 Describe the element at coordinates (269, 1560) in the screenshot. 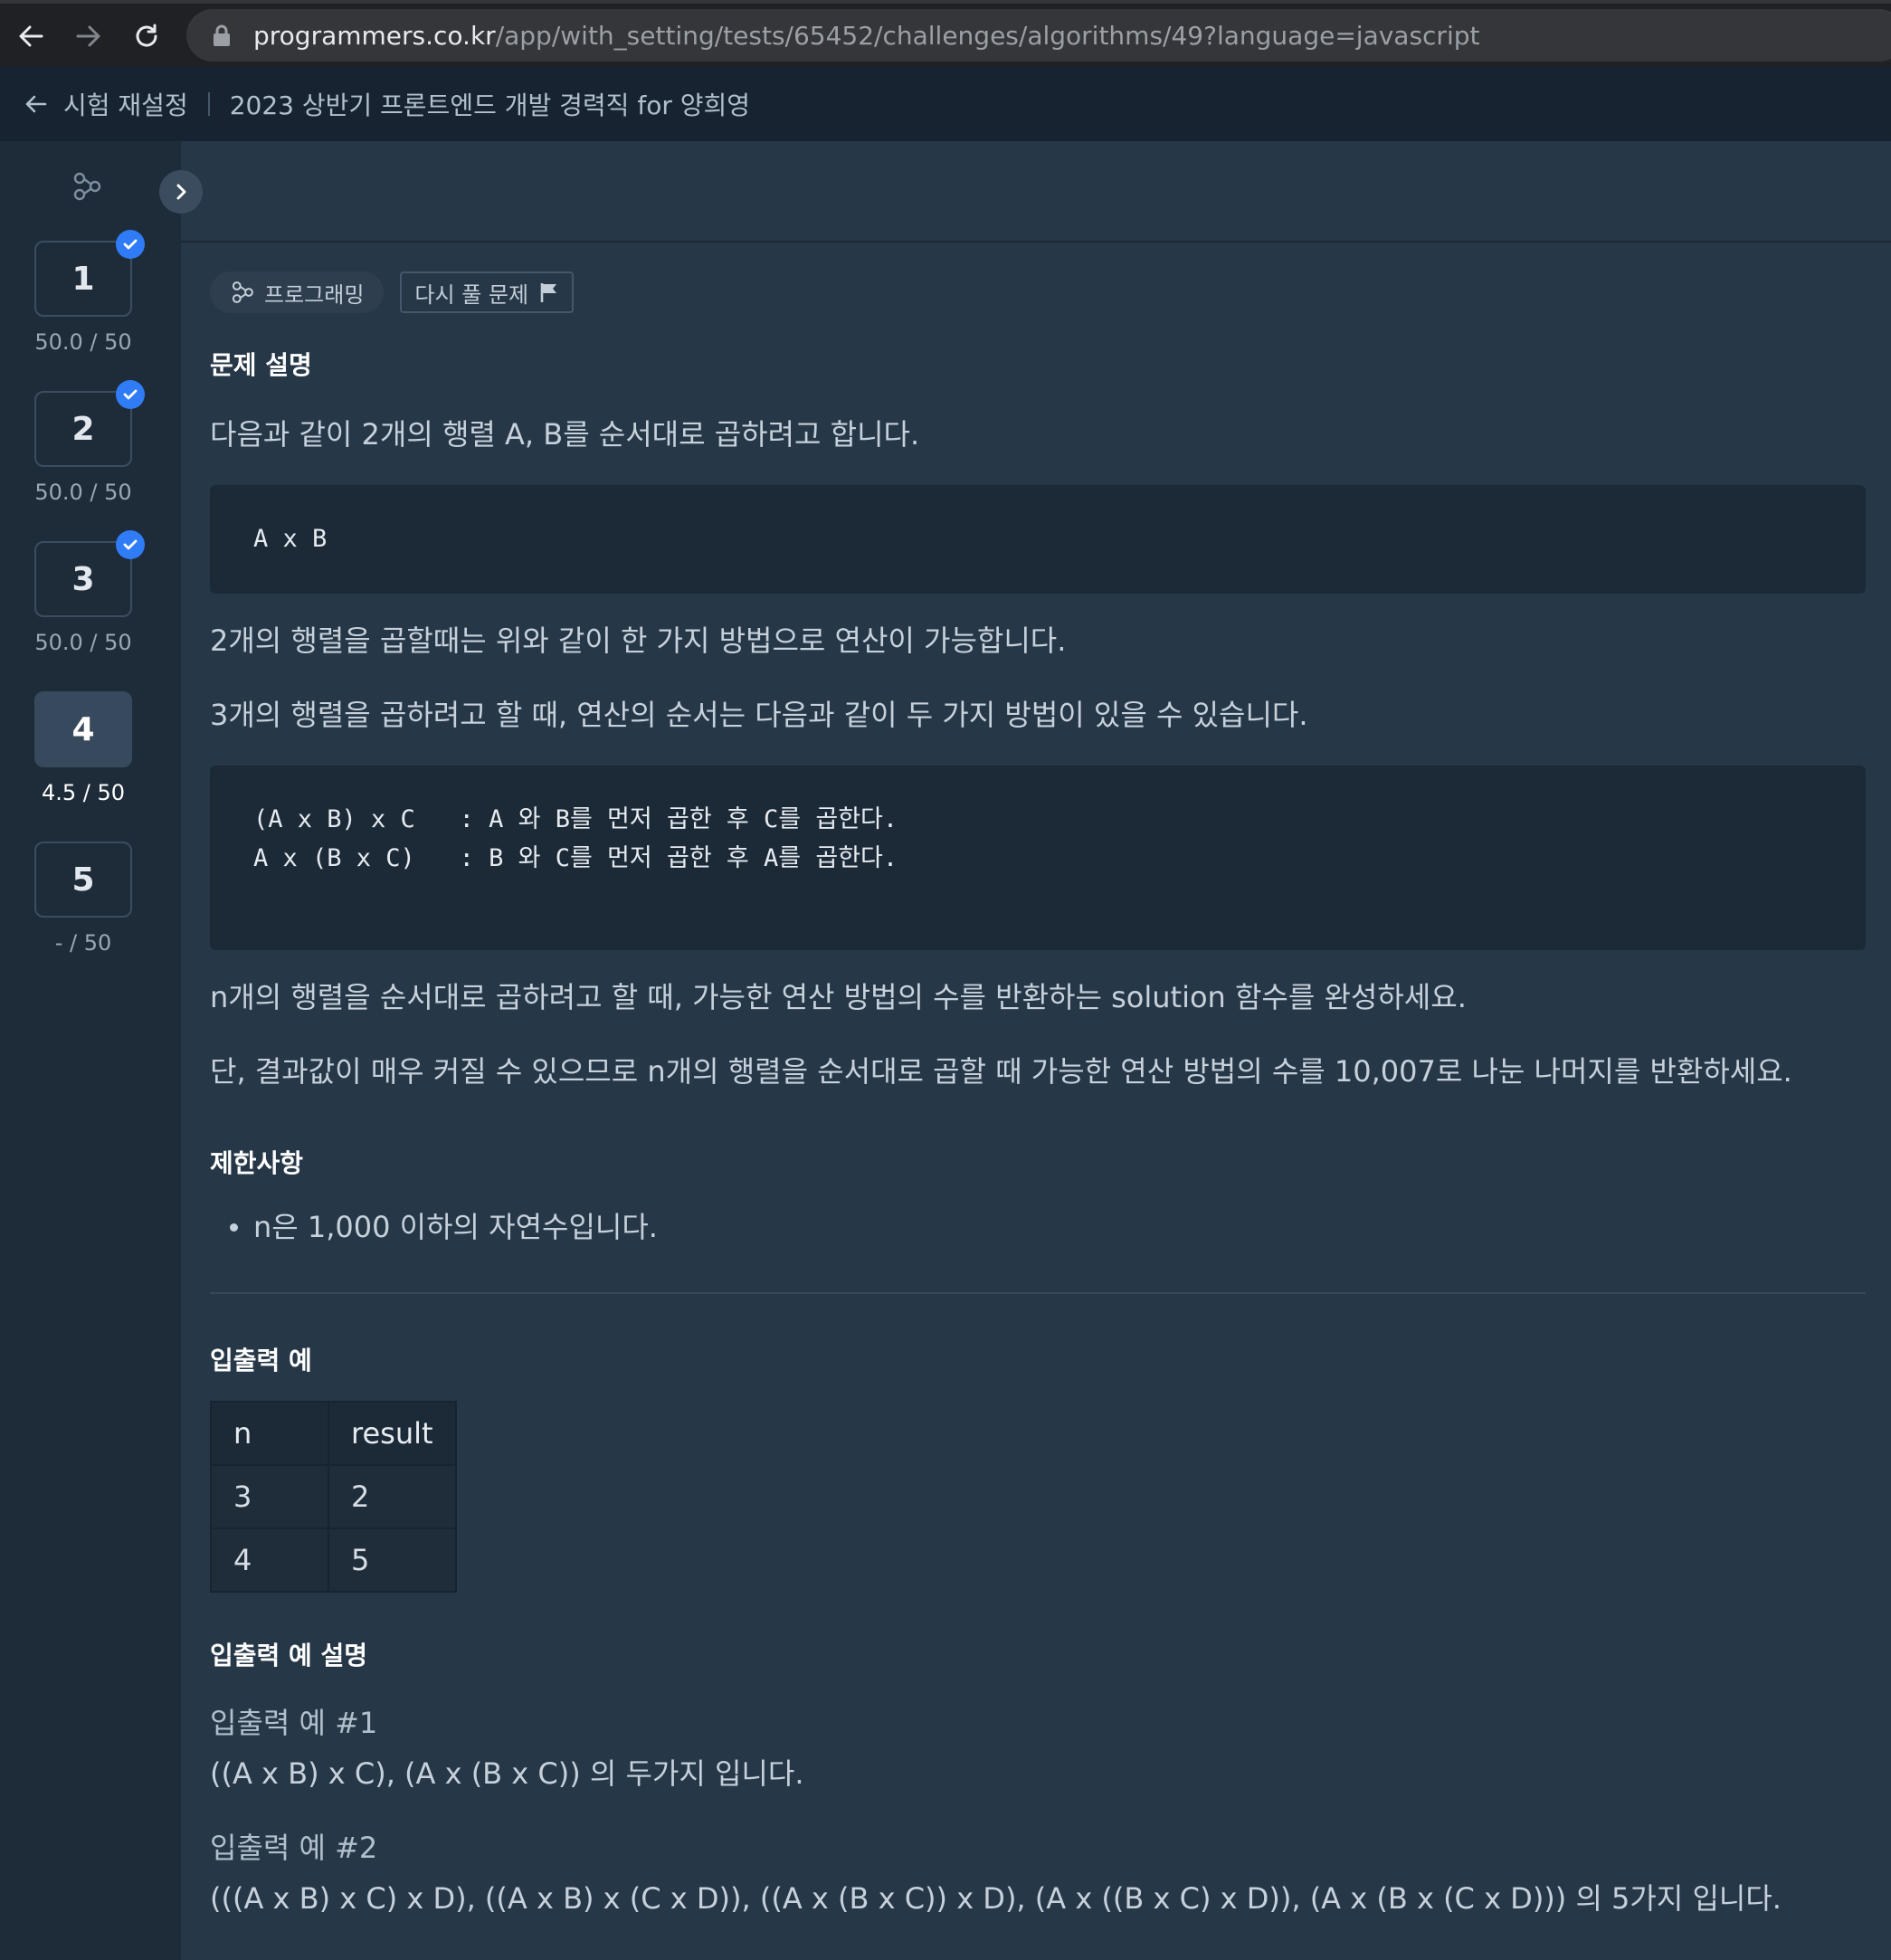

I see `table-cell: 4` at that location.